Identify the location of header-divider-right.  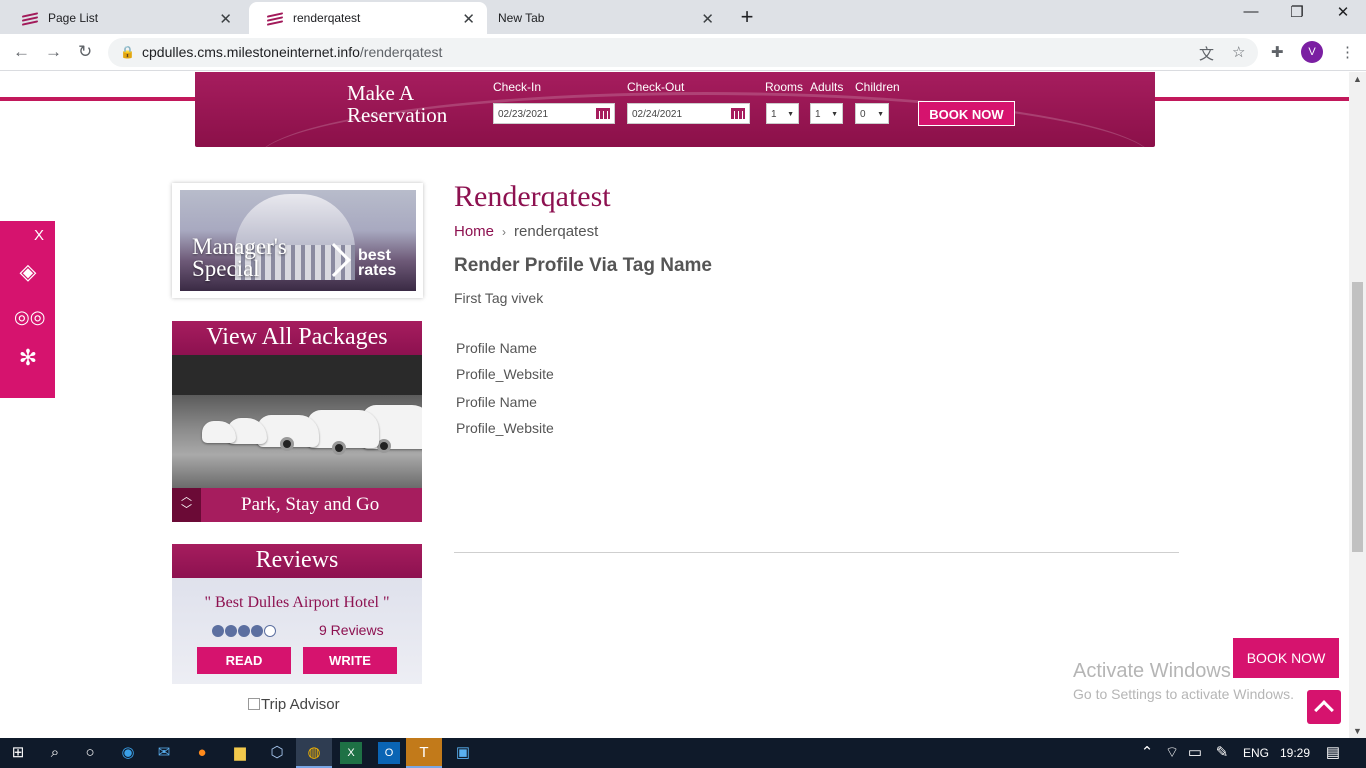
(1252, 99).